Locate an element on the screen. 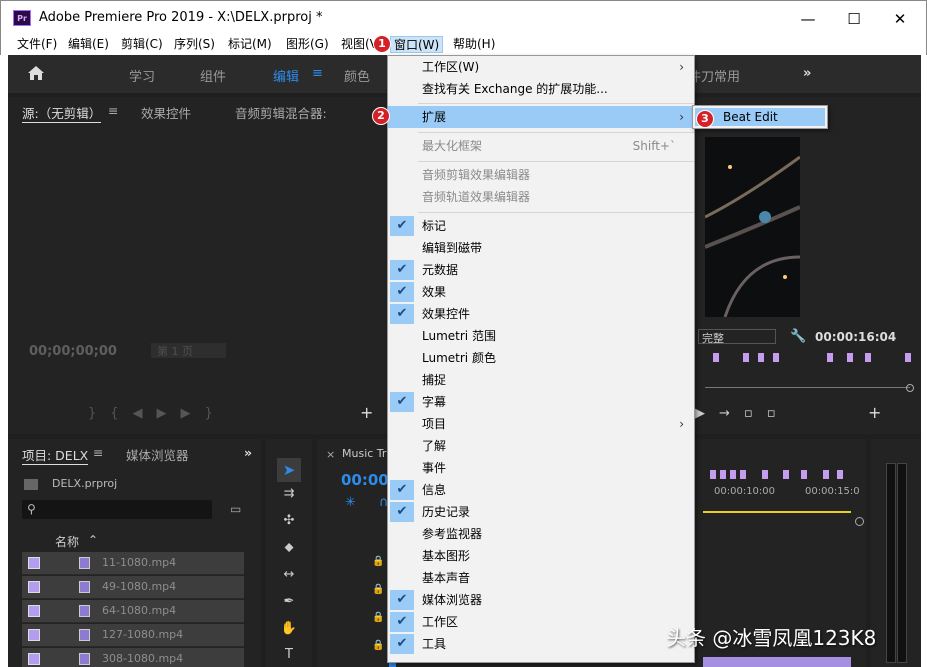 Image resolution: width=927 pixels, height=667 pixels. project-list-item: 127-1080.mp4 is located at coordinates (133, 635).